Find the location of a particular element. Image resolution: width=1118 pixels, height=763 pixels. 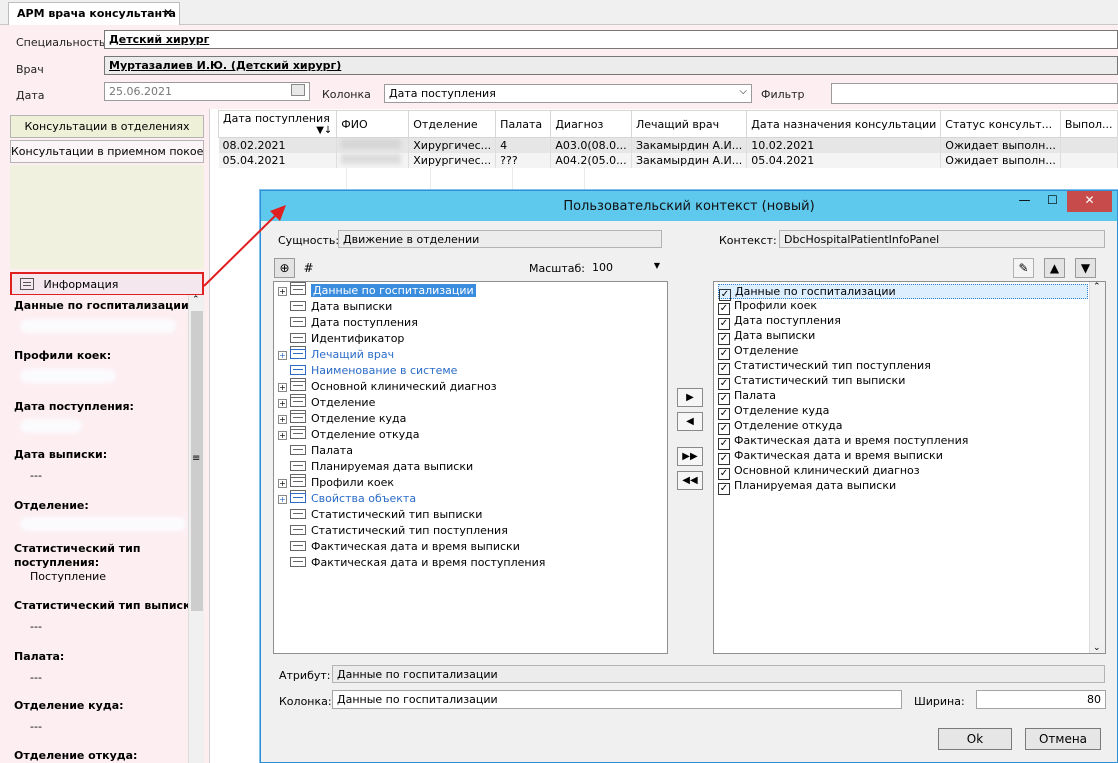

move-up-button: ▲ is located at coordinates (1054, 268).